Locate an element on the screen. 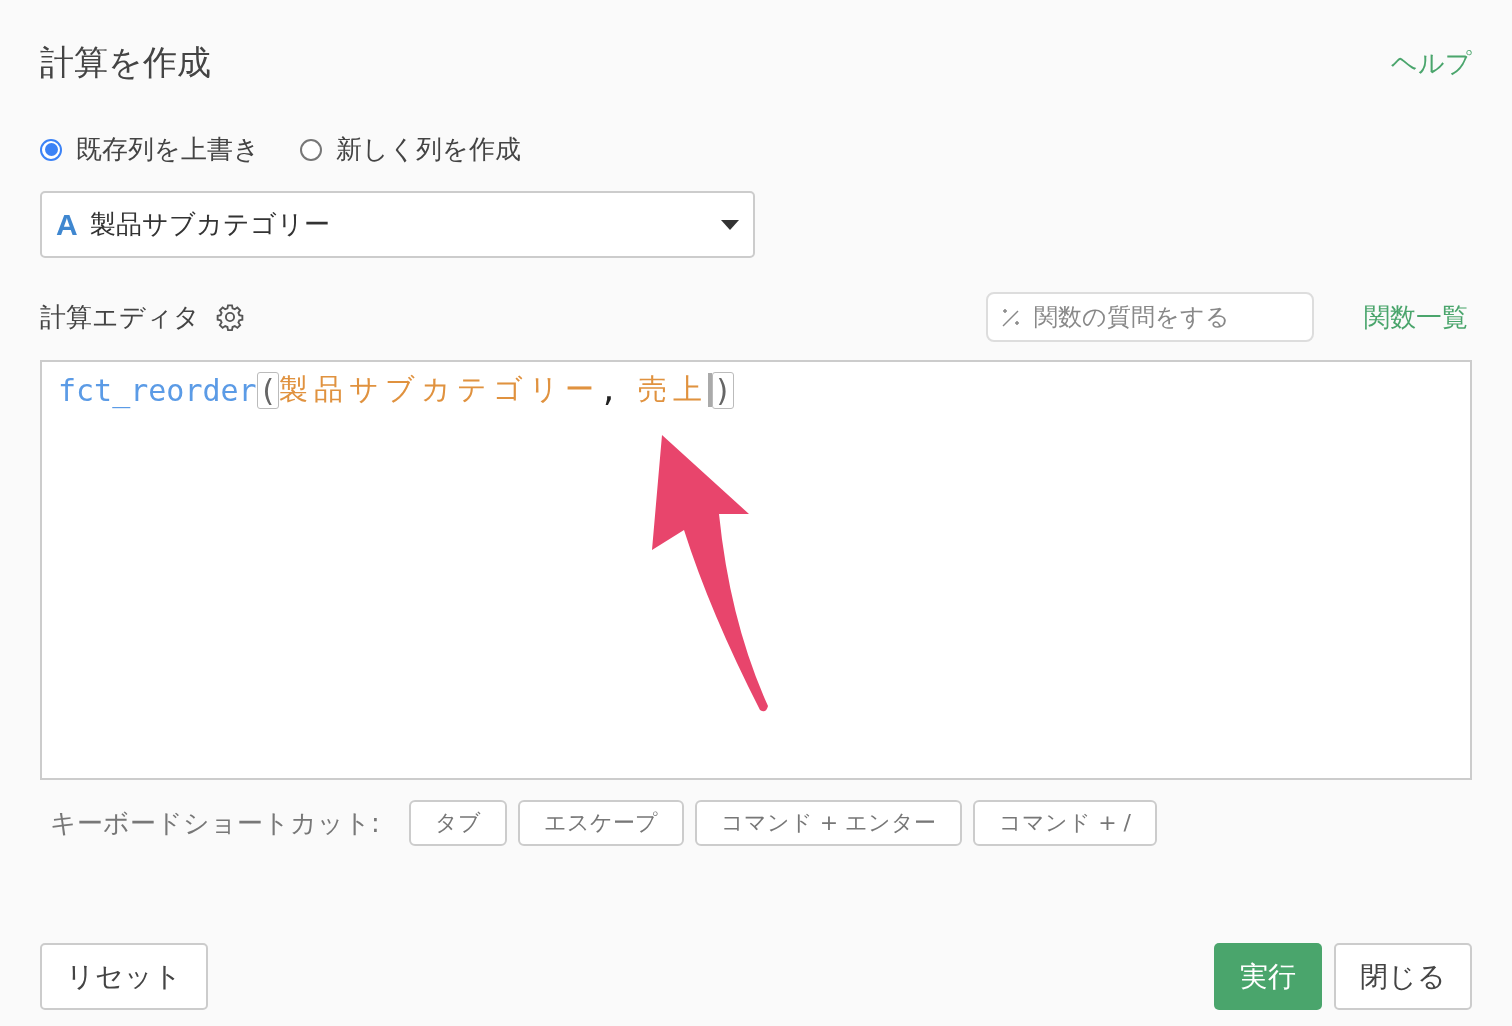  column-dropdown: A 製品サブカテゴリー is located at coordinates (397, 224).